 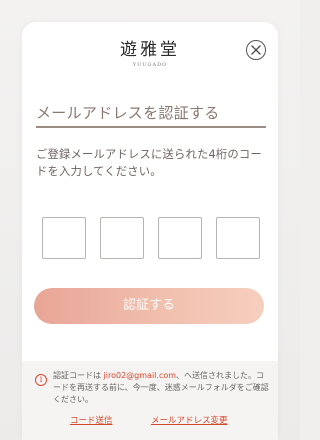 I want to click on title-underline, so click(x=151, y=127).